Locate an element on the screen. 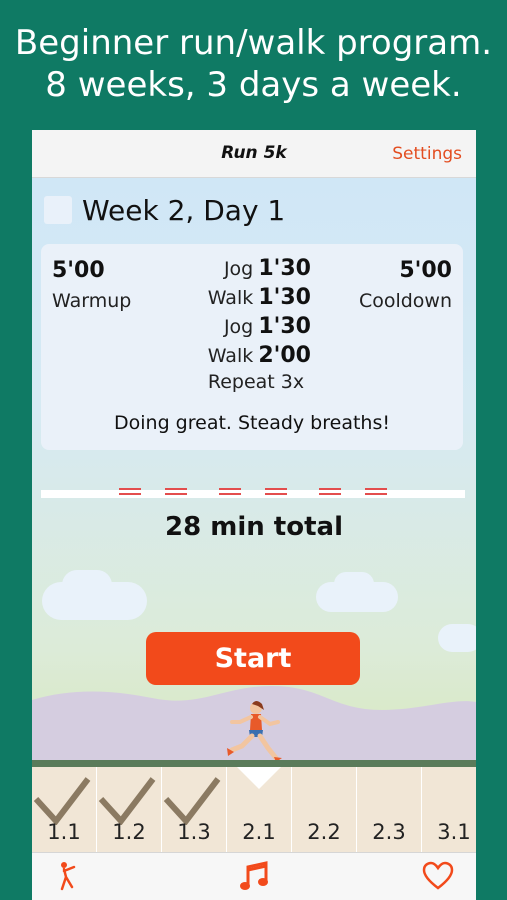 This screenshot has height=900, width=507. week-tile-1-2: 1.2 is located at coordinates (129, 809).